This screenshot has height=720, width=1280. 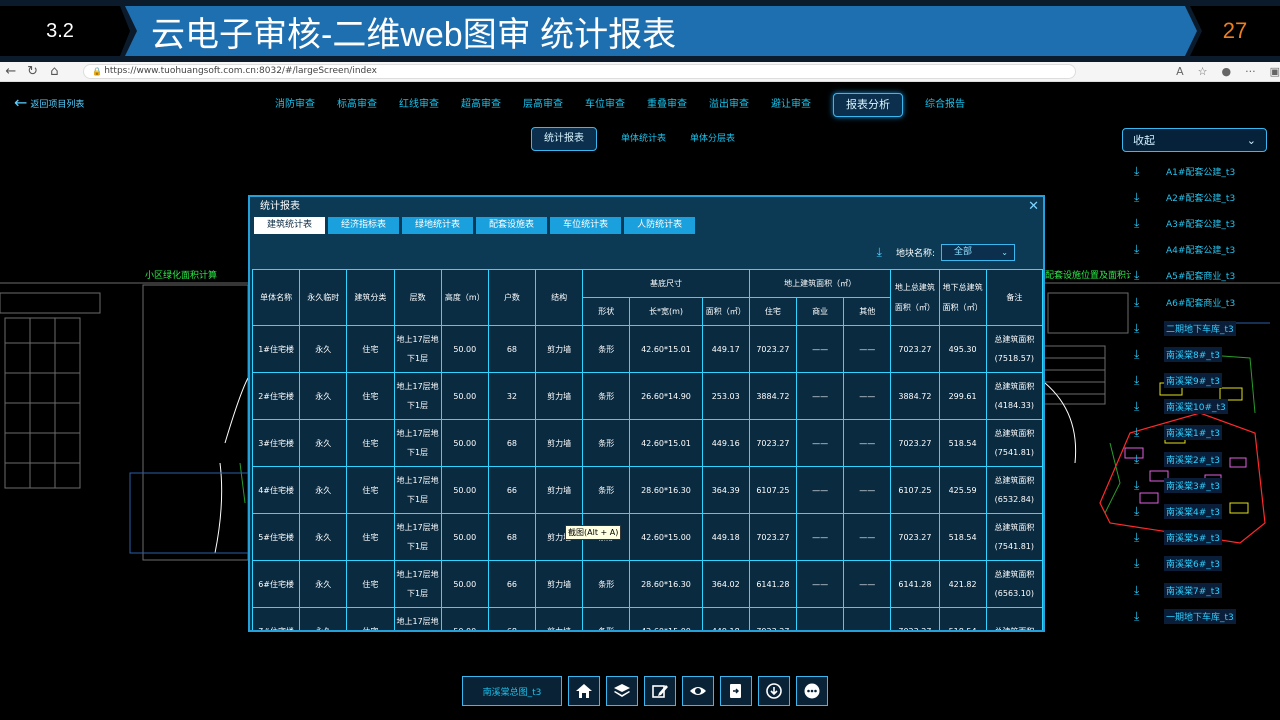 I want to click on nav-overflow: 溢出审查, so click(x=729, y=105).